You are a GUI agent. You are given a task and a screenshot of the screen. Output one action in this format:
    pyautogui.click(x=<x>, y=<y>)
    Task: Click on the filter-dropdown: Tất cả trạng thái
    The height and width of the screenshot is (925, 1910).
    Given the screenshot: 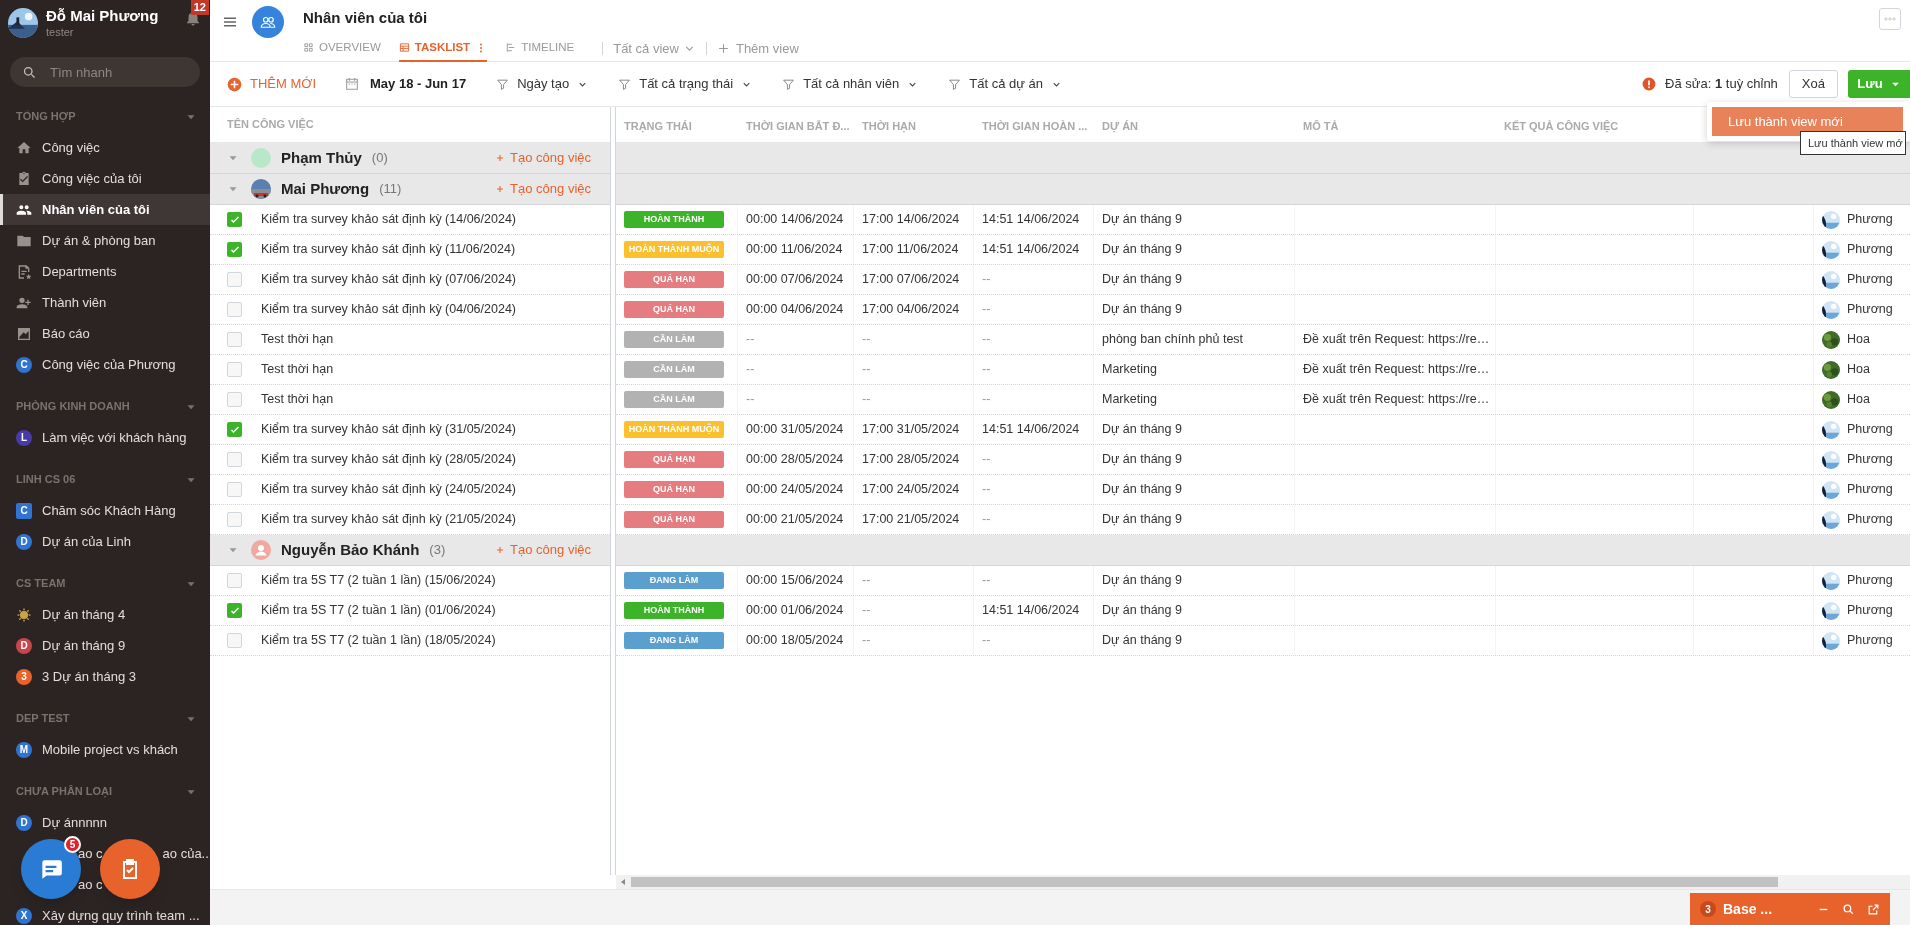 What is the action you would take?
    pyautogui.click(x=685, y=84)
    